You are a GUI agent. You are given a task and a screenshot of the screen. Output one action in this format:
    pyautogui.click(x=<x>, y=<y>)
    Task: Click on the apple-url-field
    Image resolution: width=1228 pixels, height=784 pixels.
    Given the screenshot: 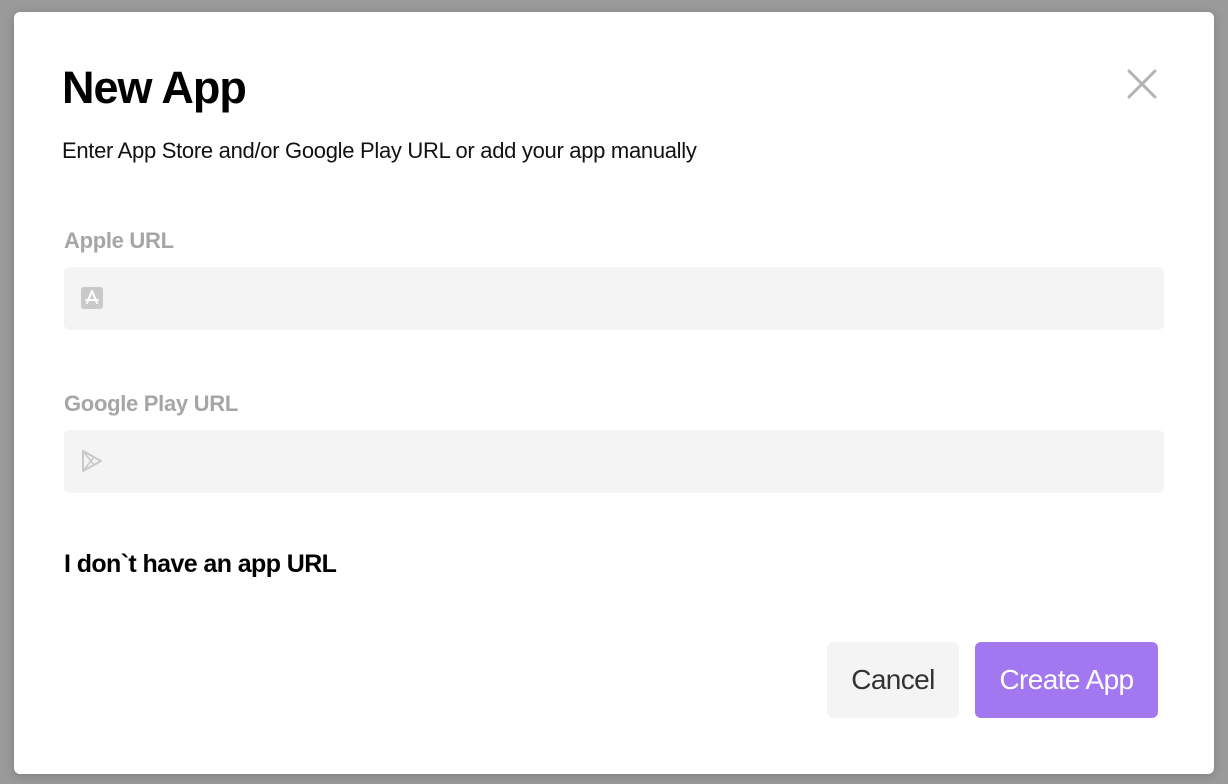 What is the action you would take?
    pyautogui.click(x=614, y=299)
    